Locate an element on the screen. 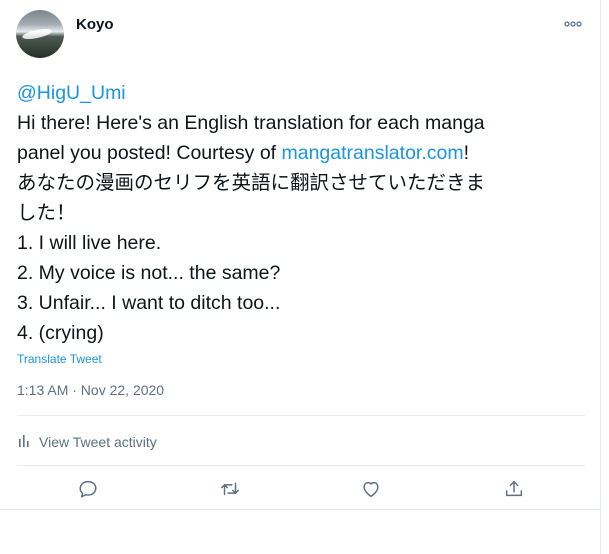 Image resolution: width=609 pixels, height=554 pixels. tweet-line-jp-1: あなたの漫画のセリフを英語に翻訳させていただきま is located at coordinates (251, 183).